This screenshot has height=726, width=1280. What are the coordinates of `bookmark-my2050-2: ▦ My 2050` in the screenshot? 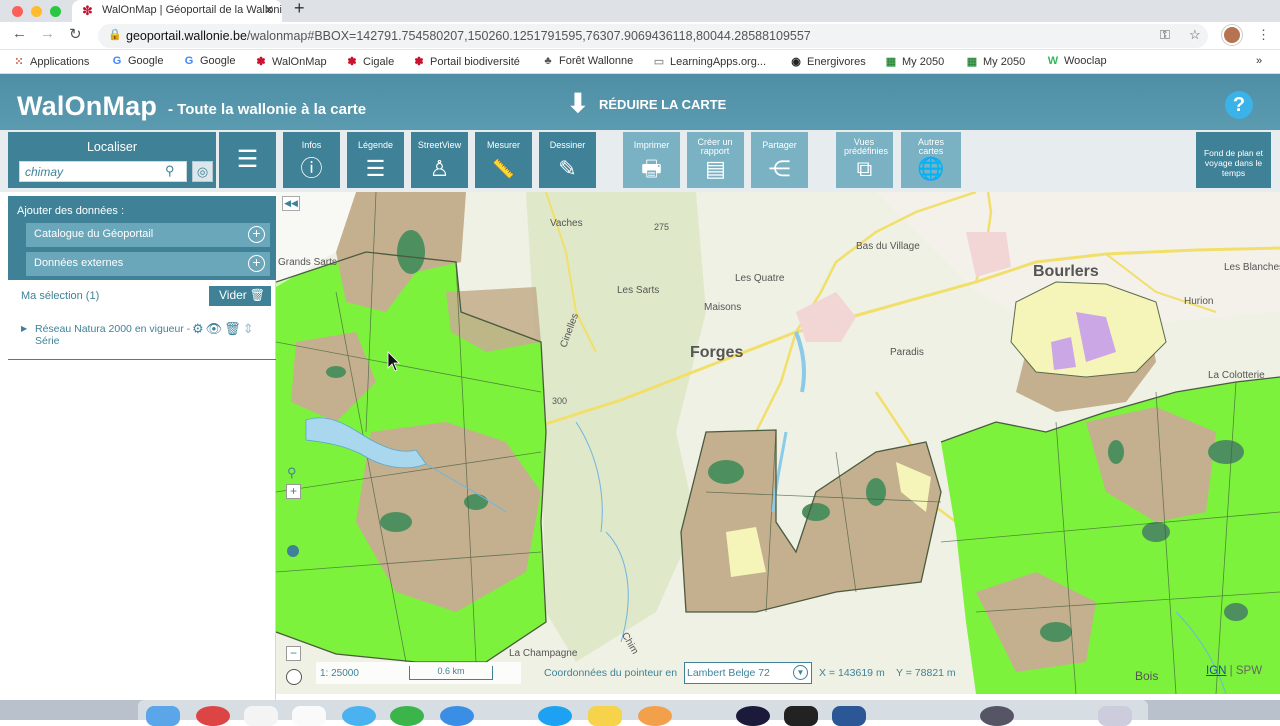 It's located at (995, 61).